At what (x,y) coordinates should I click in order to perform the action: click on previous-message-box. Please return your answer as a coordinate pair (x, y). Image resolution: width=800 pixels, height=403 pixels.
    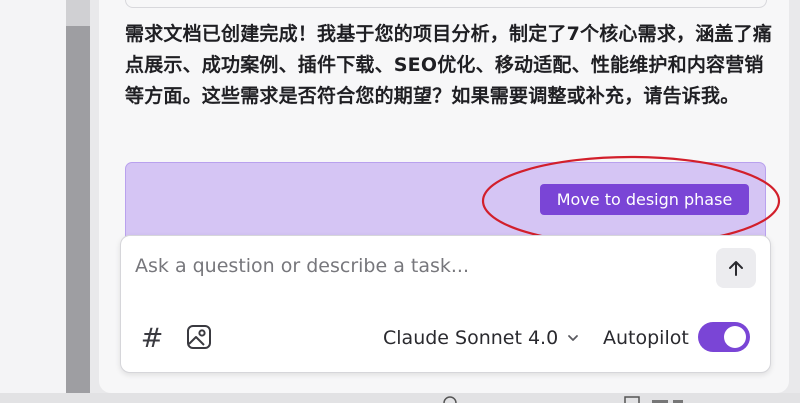
    Looking at the image, I should click on (446, 4).